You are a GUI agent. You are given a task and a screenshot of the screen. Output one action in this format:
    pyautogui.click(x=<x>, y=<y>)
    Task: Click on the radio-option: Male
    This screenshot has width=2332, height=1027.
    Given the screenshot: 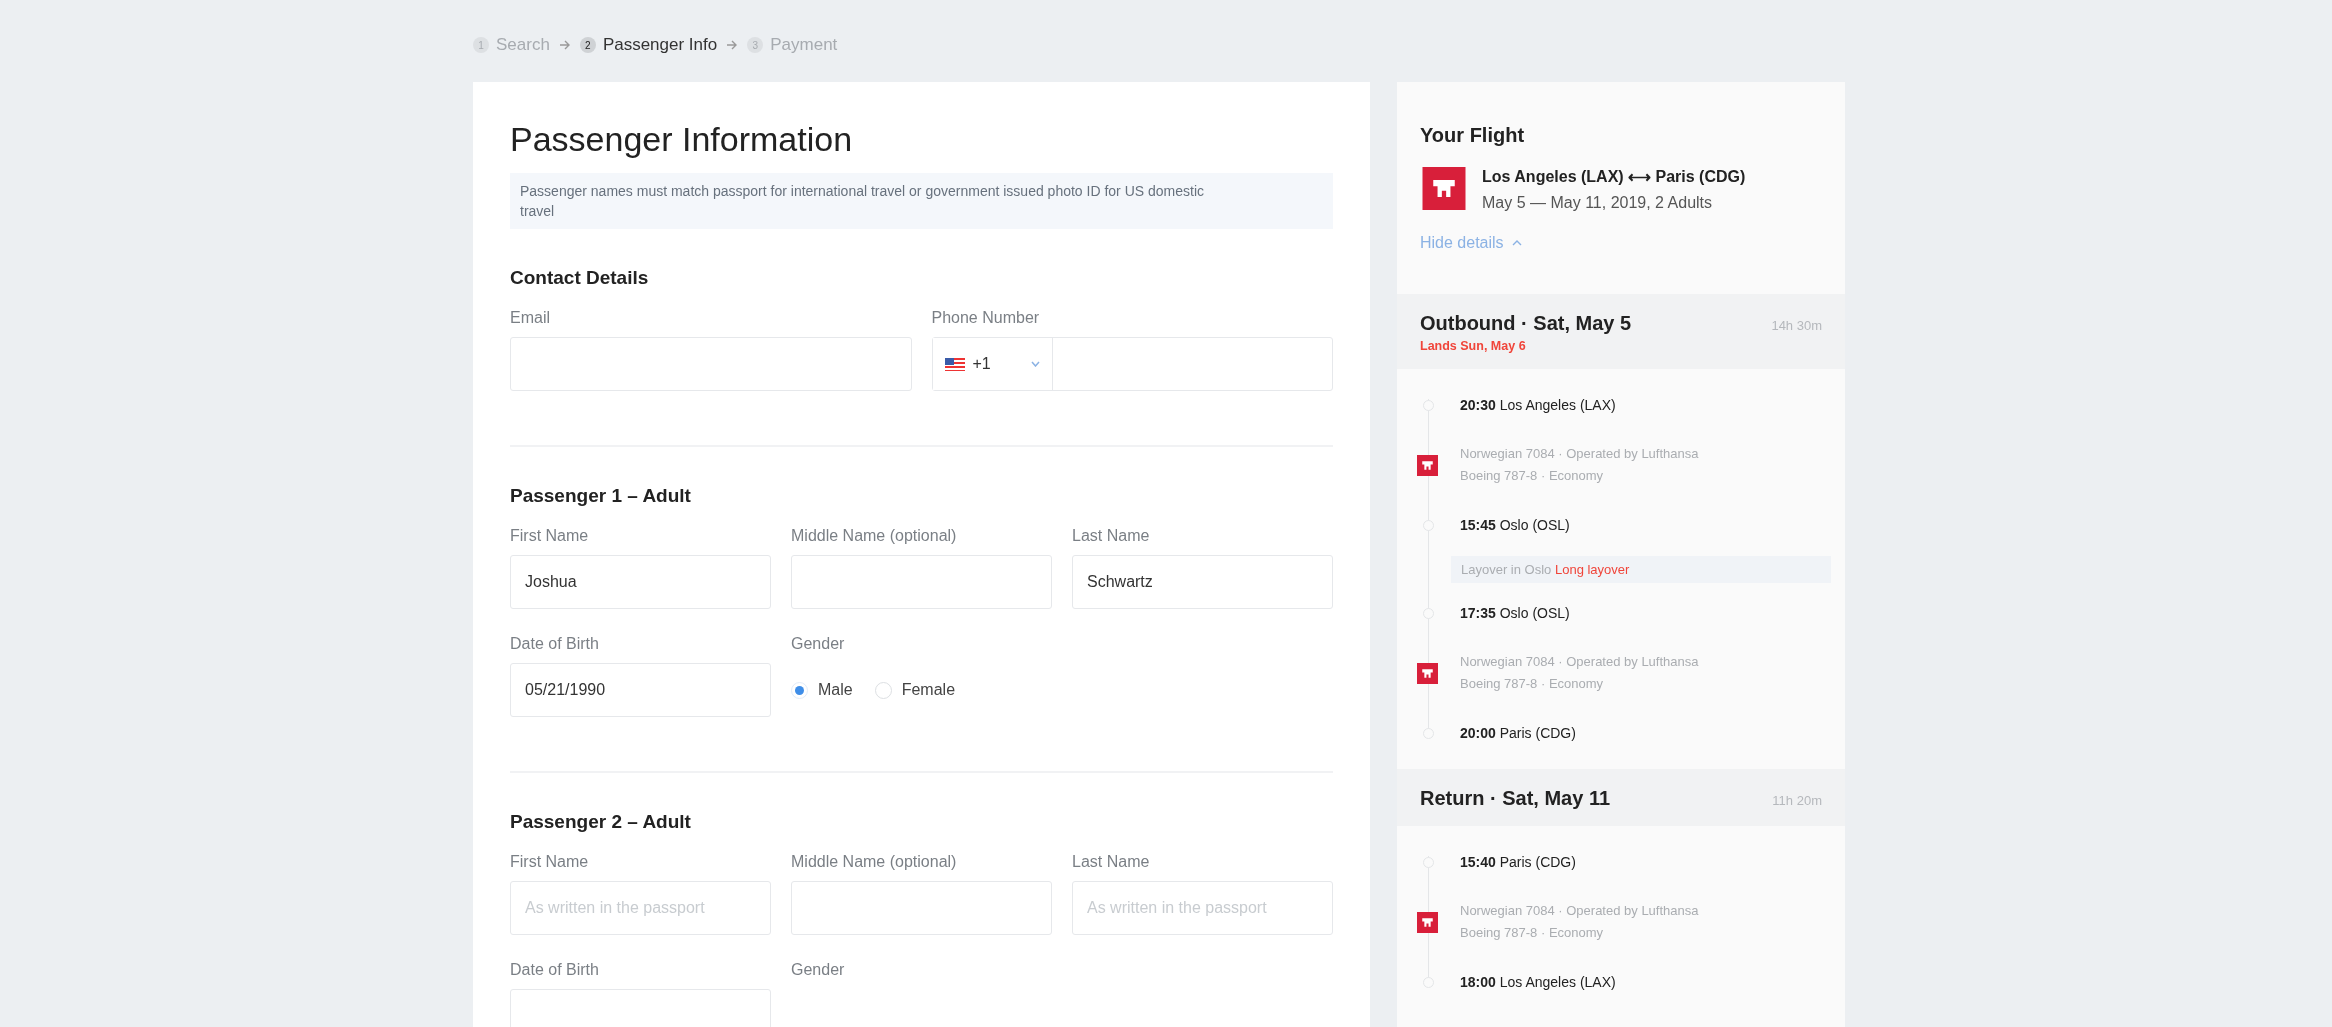 What is the action you would take?
    pyautogui.click(x=822, y=690)
    